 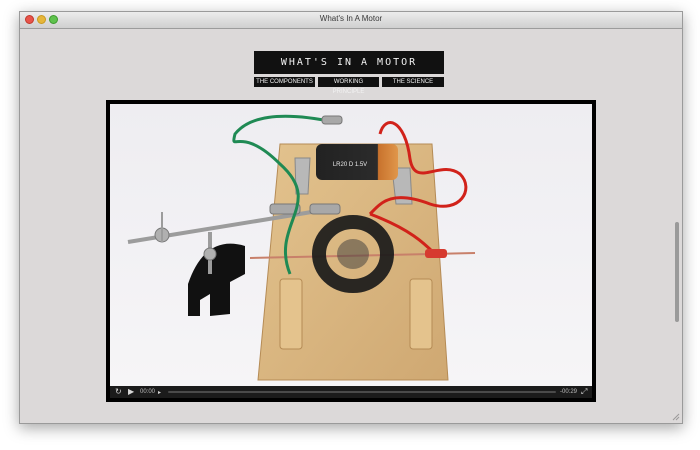 What do you see at coordinates (421, 314) in the screenshot?
I see `right-upright` at bounding box center [421, 314].